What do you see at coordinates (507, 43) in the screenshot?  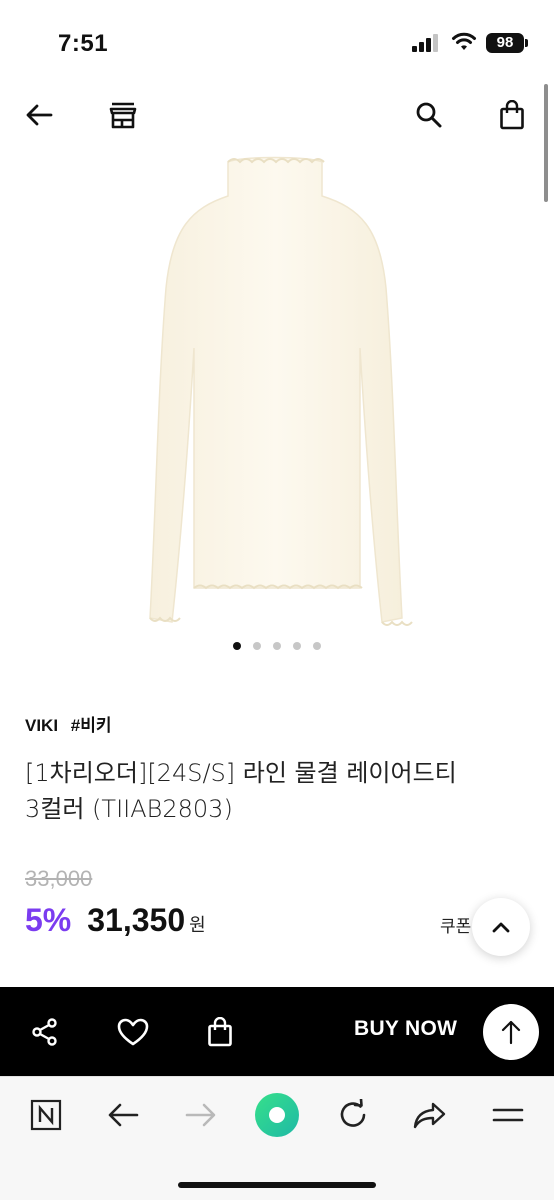 I see `battery-indicator: 98` at bounding box center [507, 43].